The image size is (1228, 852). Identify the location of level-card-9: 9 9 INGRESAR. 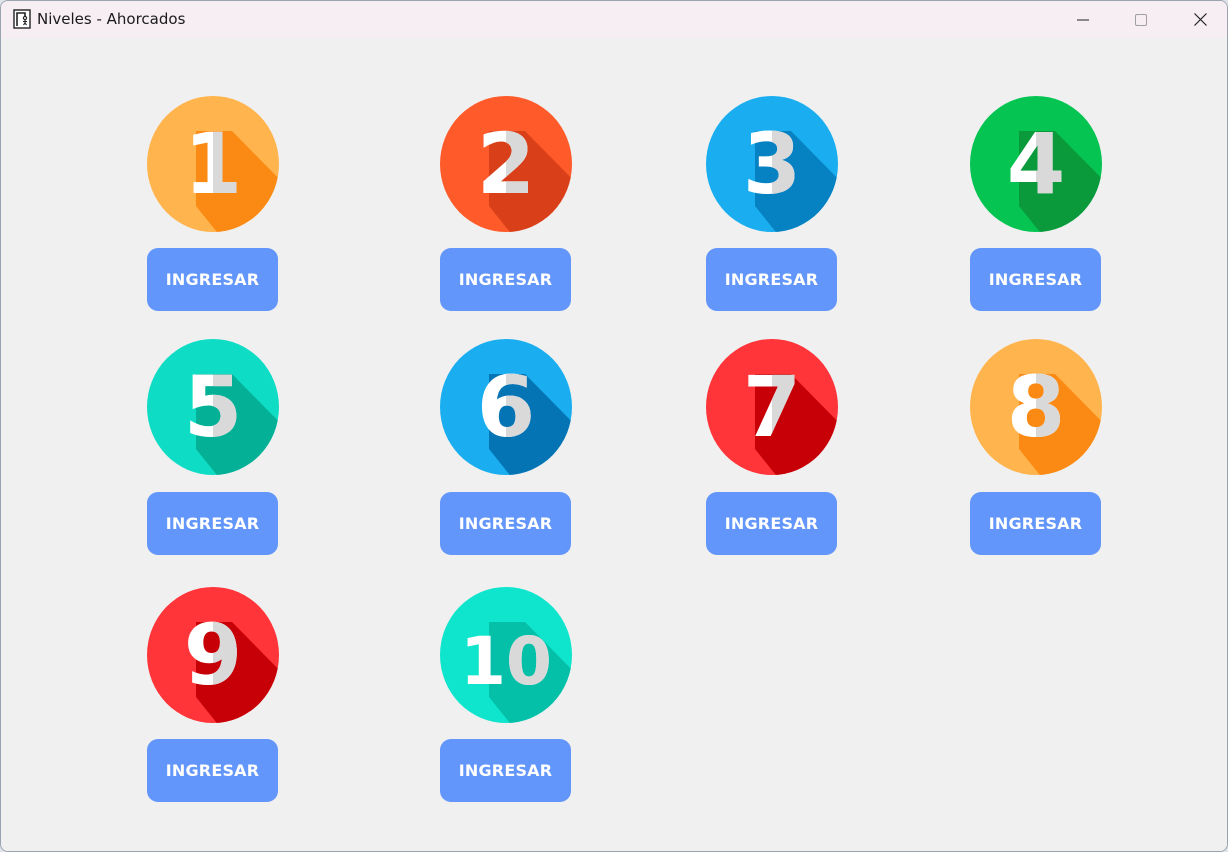
(213, 697).